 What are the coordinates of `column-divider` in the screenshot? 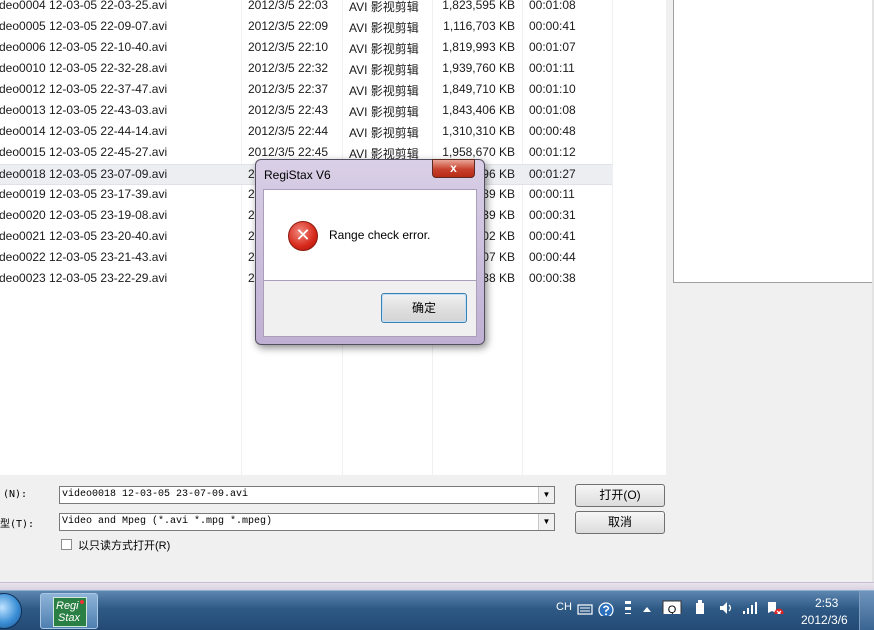 It's located at (612, 237).